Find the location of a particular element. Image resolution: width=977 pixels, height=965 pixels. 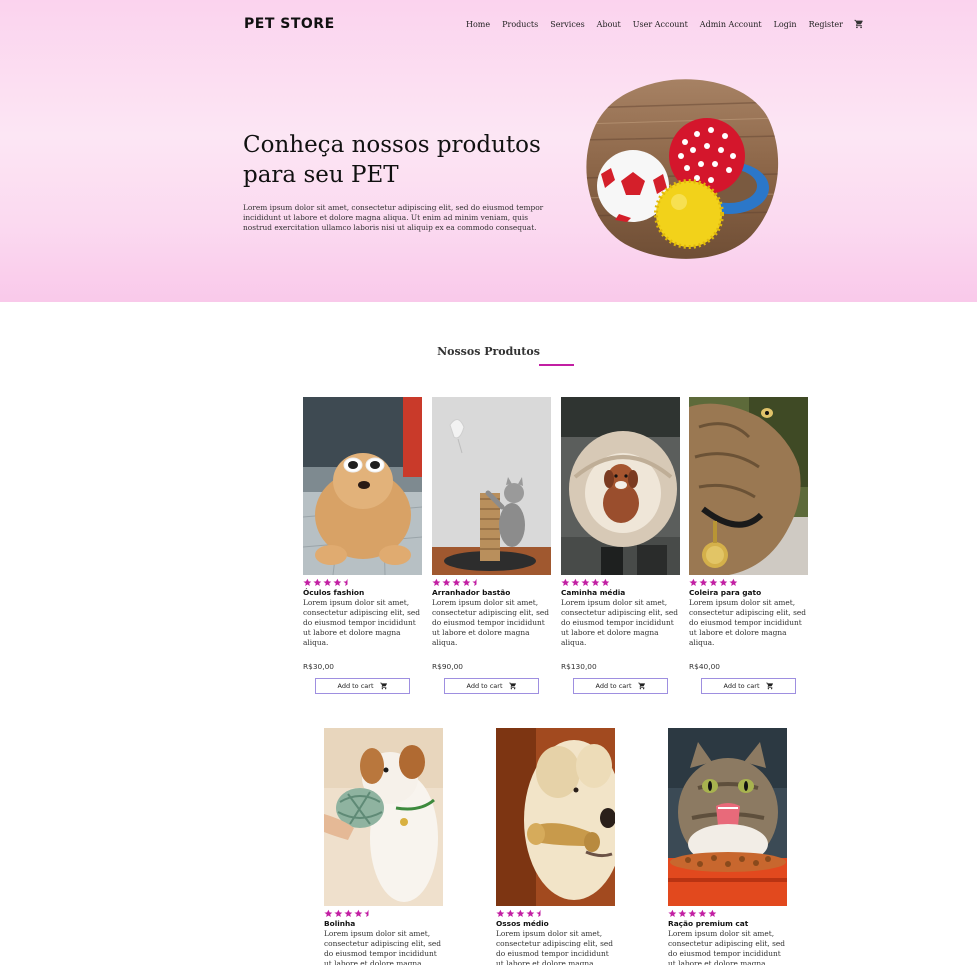

product-price: R$130,00 is located at coordinates (579, 666).